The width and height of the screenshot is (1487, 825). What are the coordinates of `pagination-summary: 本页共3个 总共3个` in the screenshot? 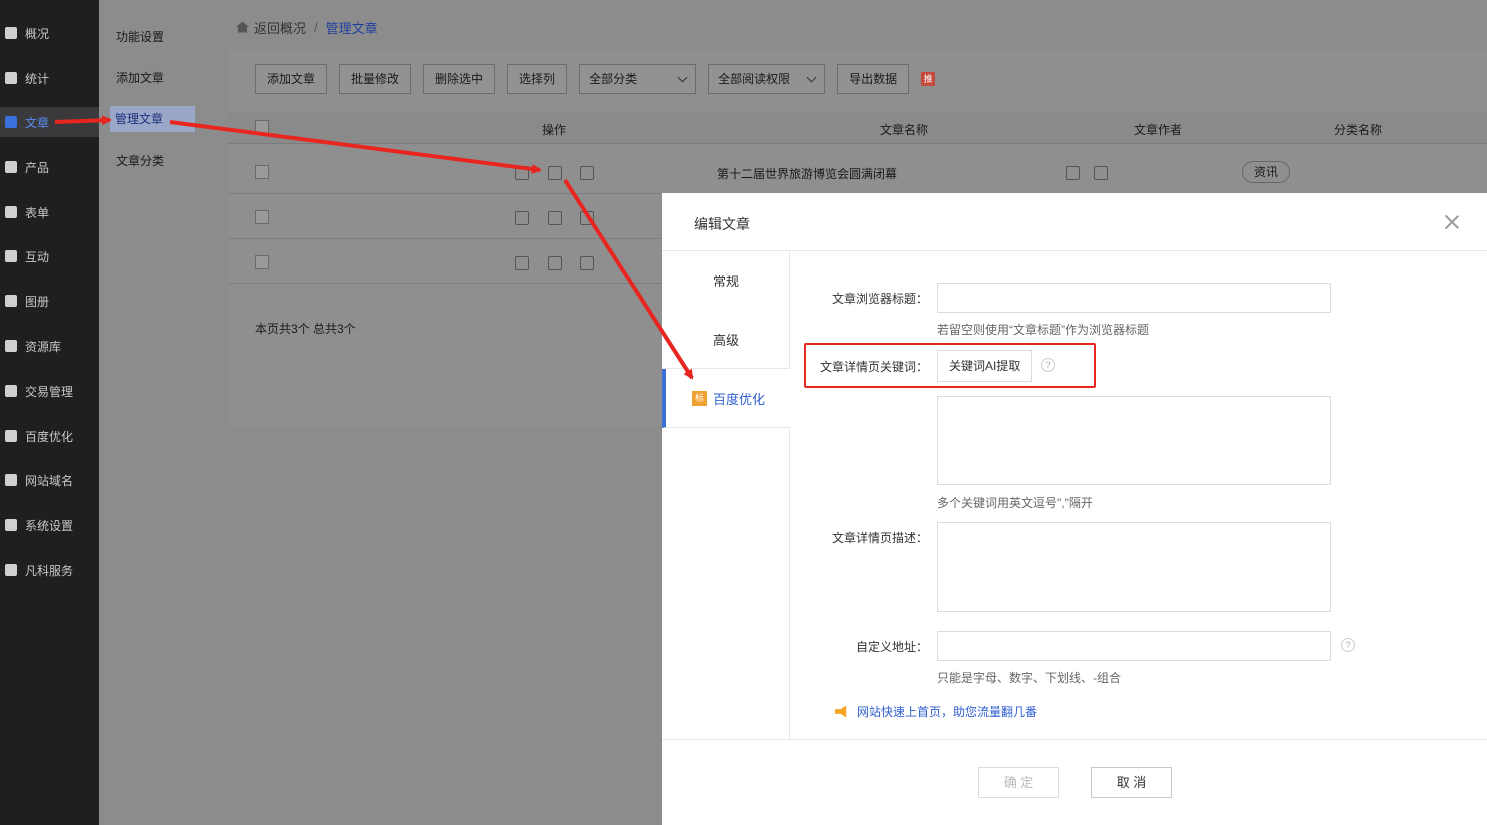 It's located at (305, 329).